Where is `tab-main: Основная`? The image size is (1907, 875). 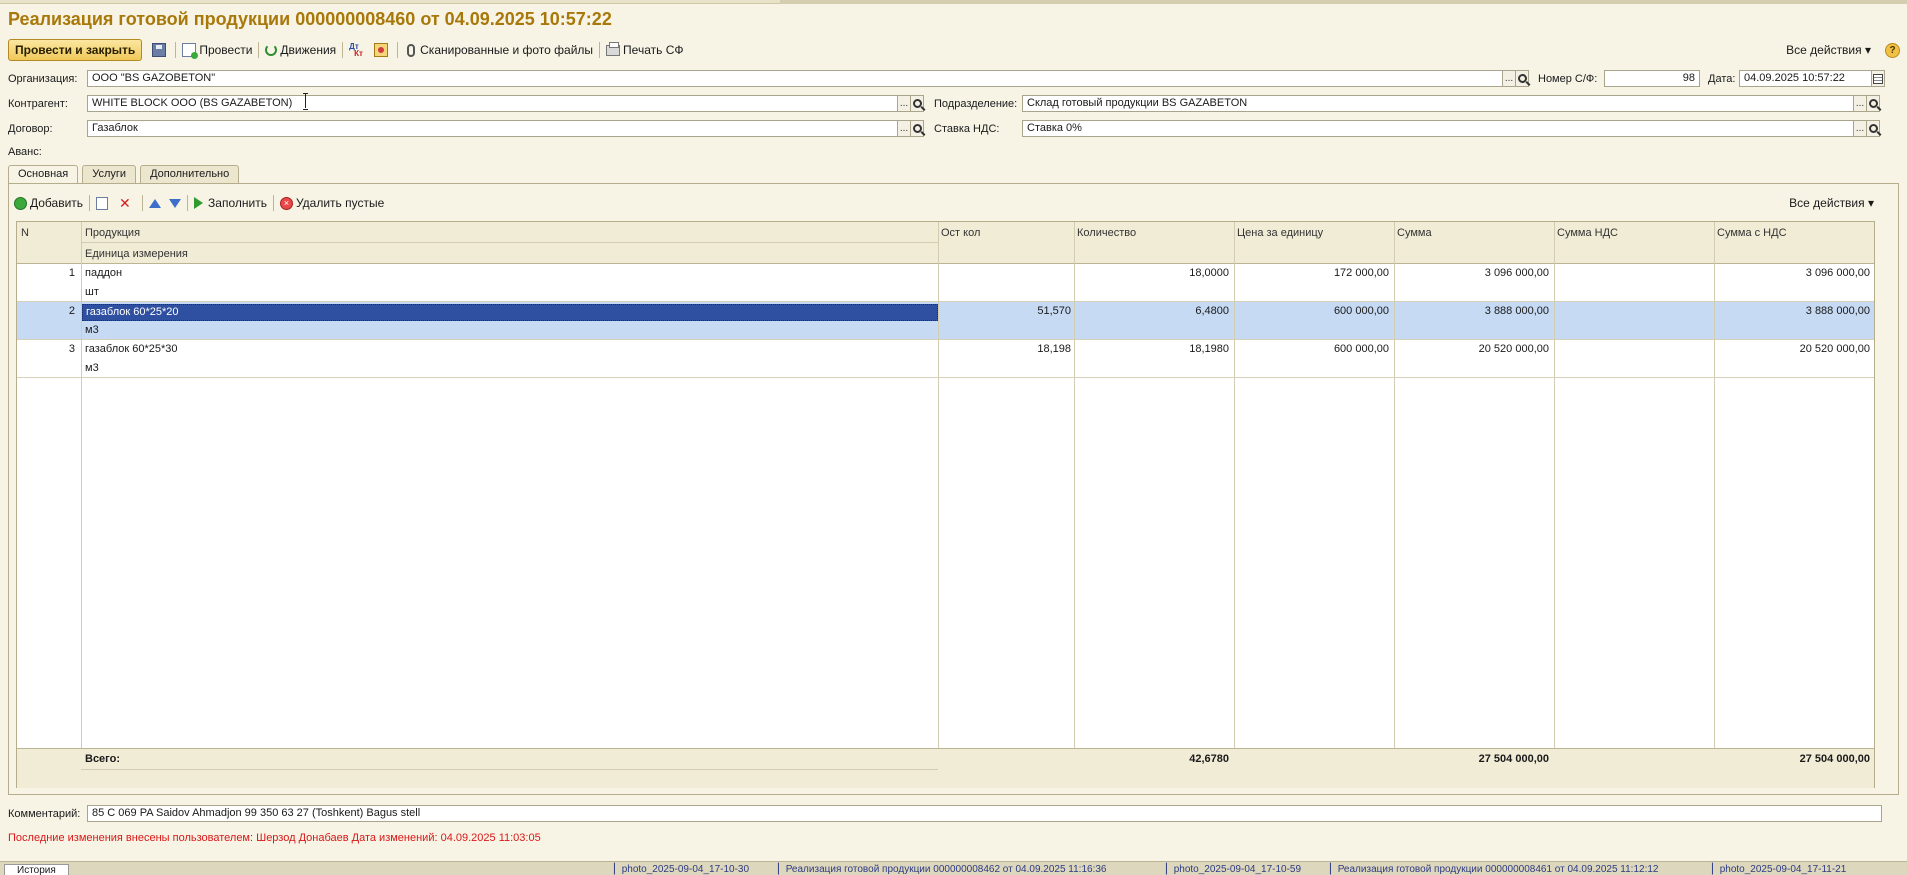 tab-main: Основная is located at coordinates (43, 174).